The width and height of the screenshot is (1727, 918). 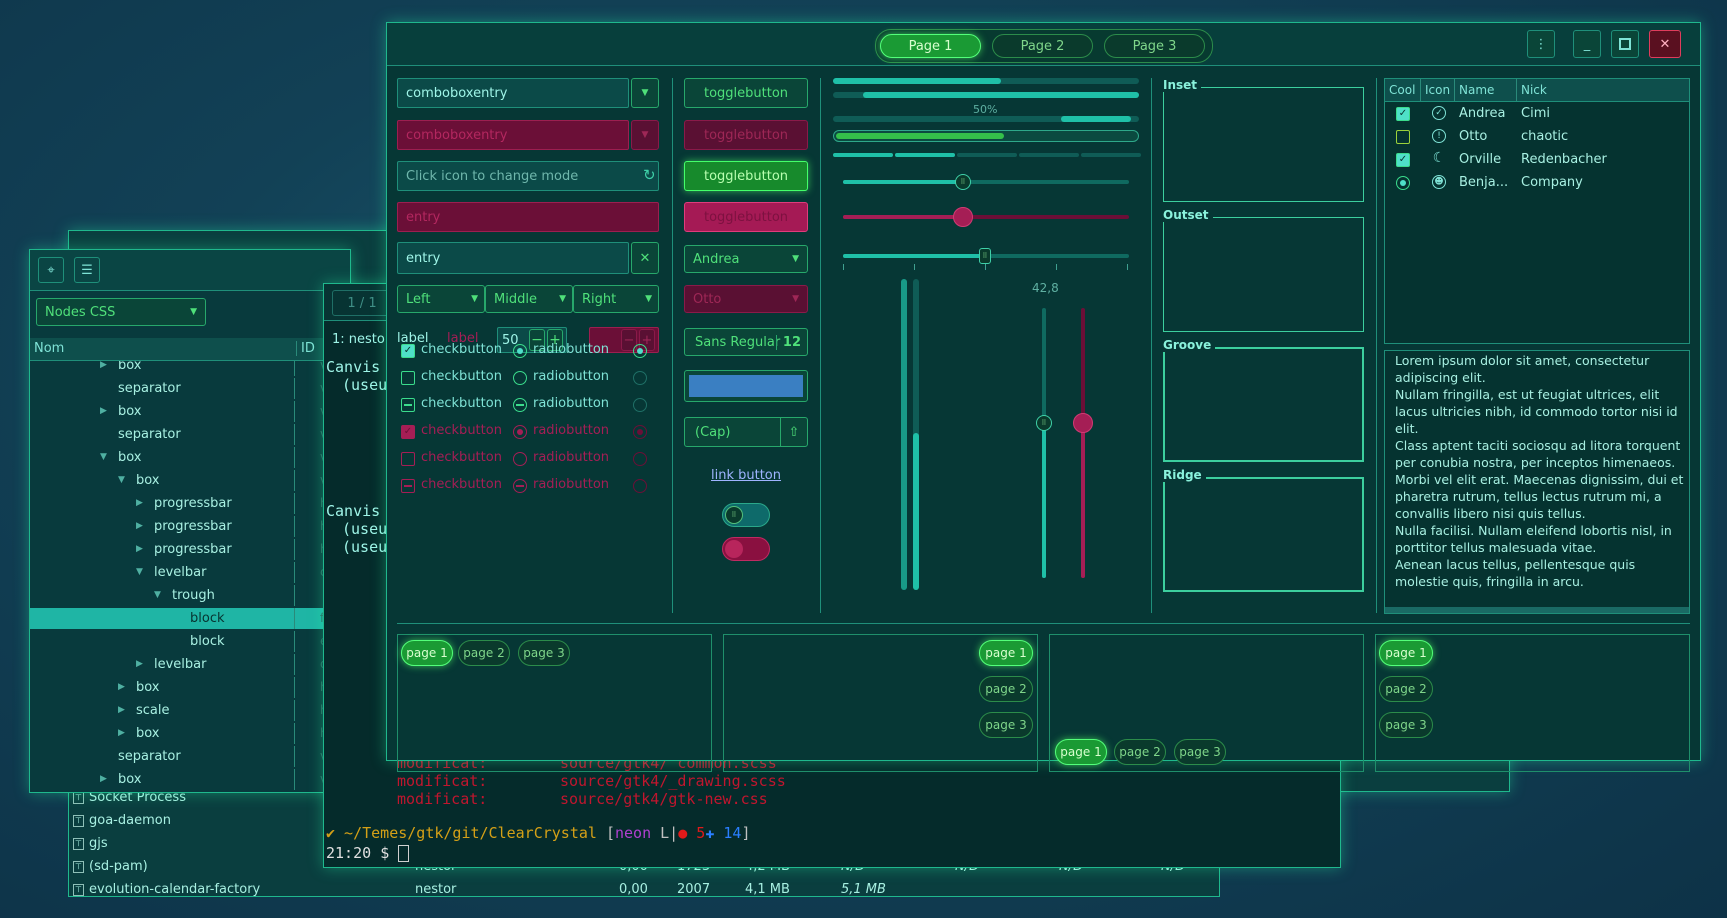 What do you see at coordinates (1537, 137) in the screenshot?
I see `tree-row: ! Otto chaotic` at bounding box center [1537, 137].